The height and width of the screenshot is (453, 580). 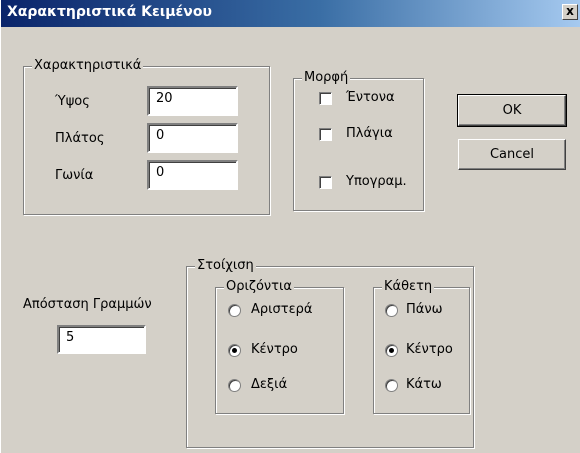 I want to click on characteristics-legend: Χαρακτηριστικά, so click(x=88, y=66).